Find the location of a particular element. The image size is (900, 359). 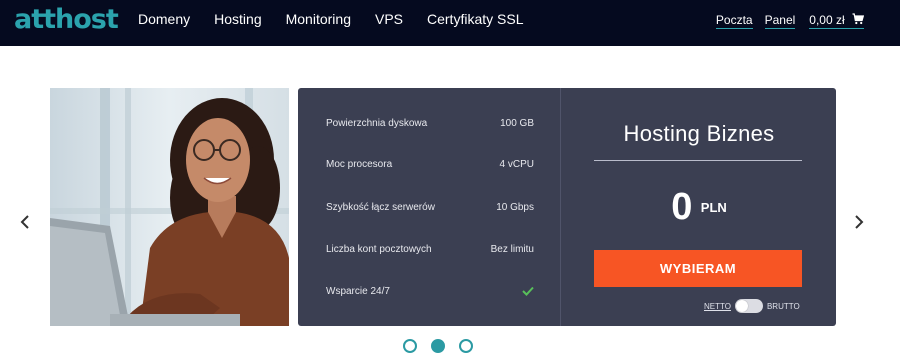

brutto-label: BRUTTO is located at coordinates (783, 306).